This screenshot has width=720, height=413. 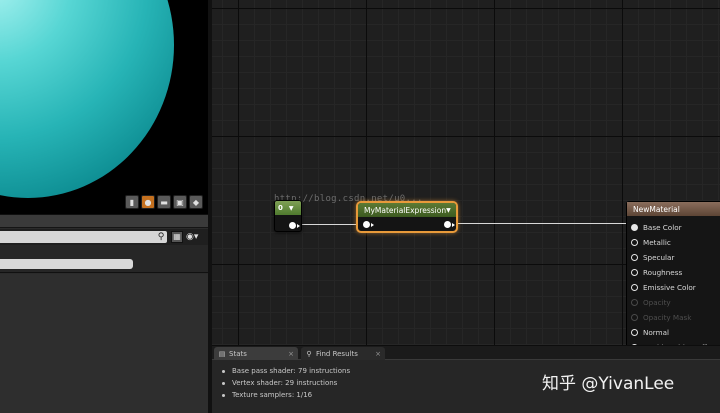 I want to click on expression-input-pin, so click(x=366, y=224).